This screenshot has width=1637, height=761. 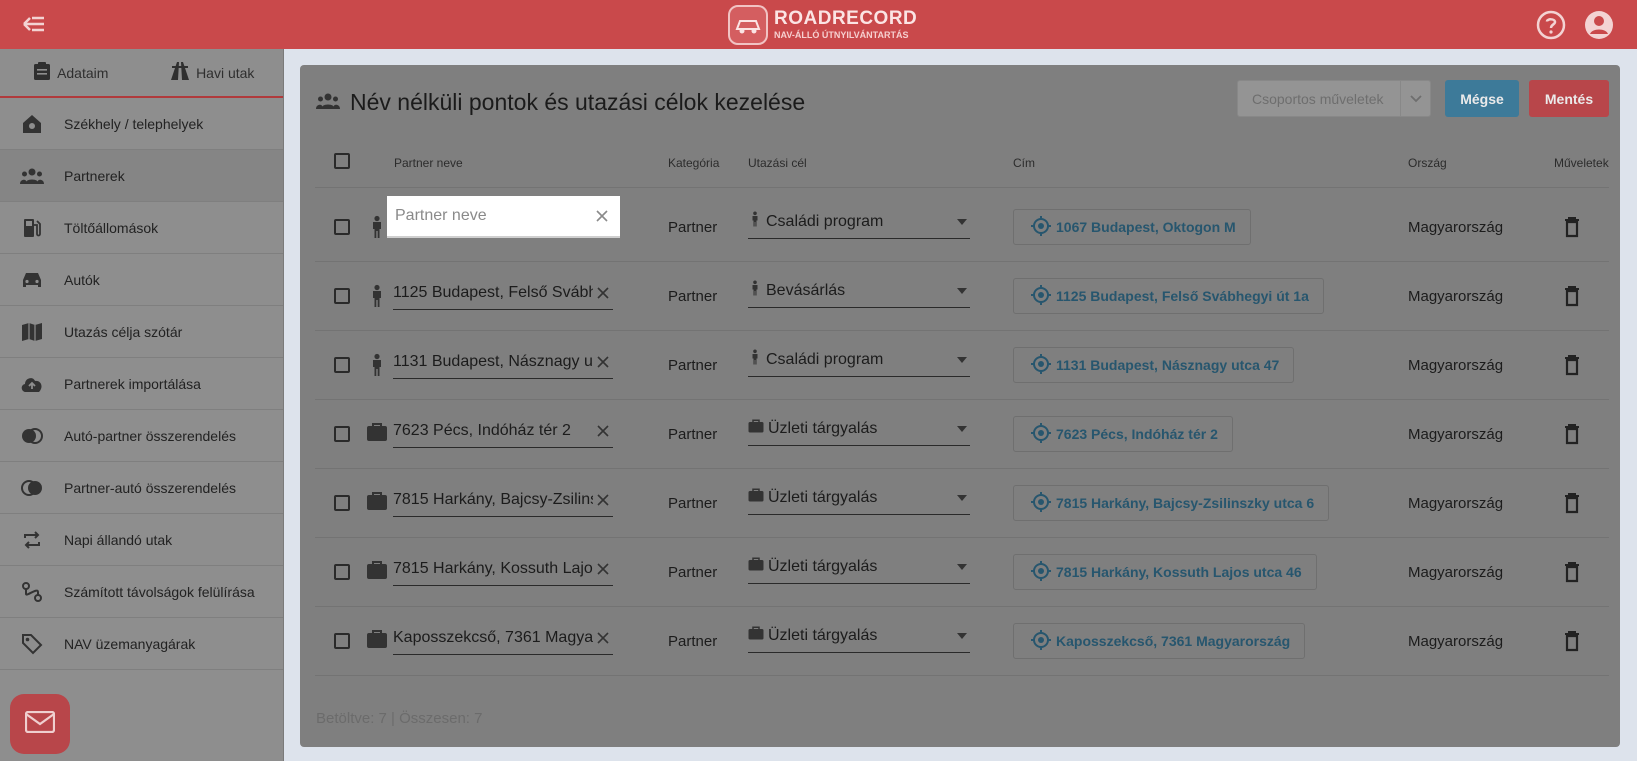 I want to click on sidebar-item-szamitott-tavolsagok: Számított távolságok felülírása, so click(x=141, y=592).